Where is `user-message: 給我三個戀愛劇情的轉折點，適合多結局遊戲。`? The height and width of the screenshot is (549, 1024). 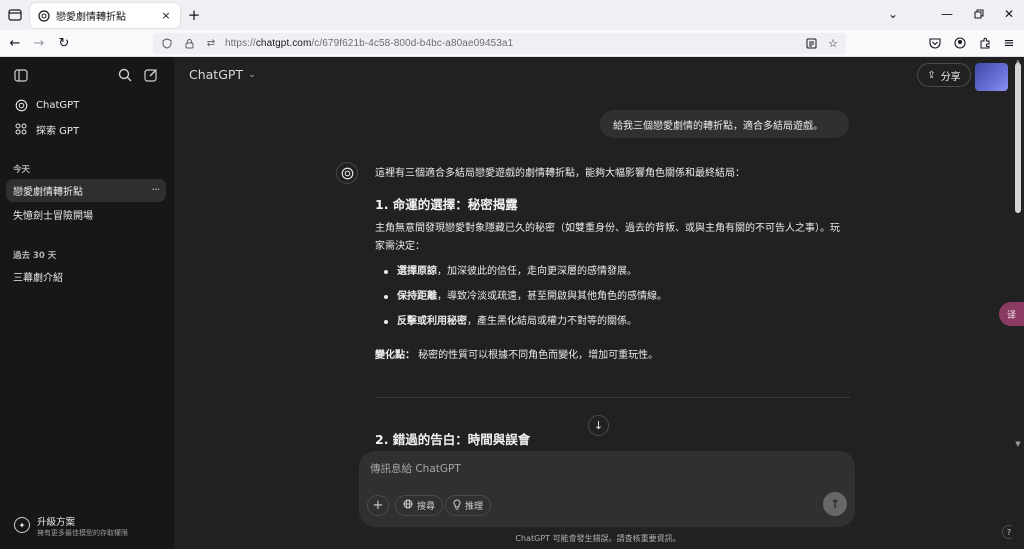 user-message: 給我三個戀愛劇情的轉折點，適合多結局遊戲。 is located at coordinates (724, 124).